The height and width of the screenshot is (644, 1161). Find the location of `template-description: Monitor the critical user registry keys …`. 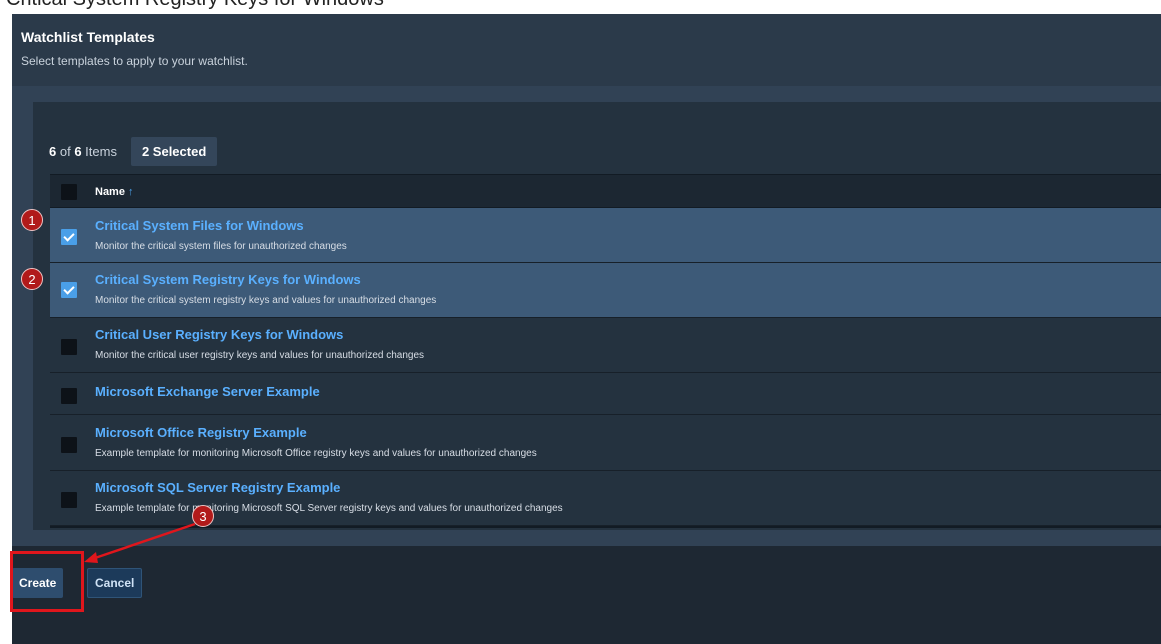

template-description: Monitor the critical user registry keys … is located at coordinates (260, 355).